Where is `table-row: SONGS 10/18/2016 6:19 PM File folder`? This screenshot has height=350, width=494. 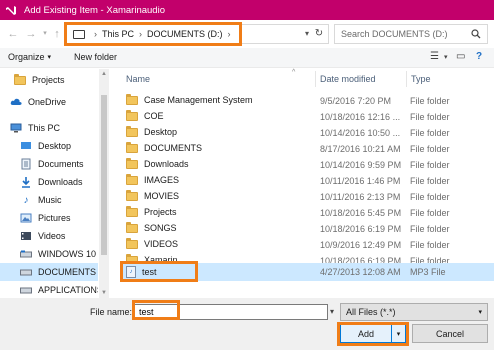 table-row: SONGS 10/18/2016 6:19 PM File folder is located at coordinates (308, 229).